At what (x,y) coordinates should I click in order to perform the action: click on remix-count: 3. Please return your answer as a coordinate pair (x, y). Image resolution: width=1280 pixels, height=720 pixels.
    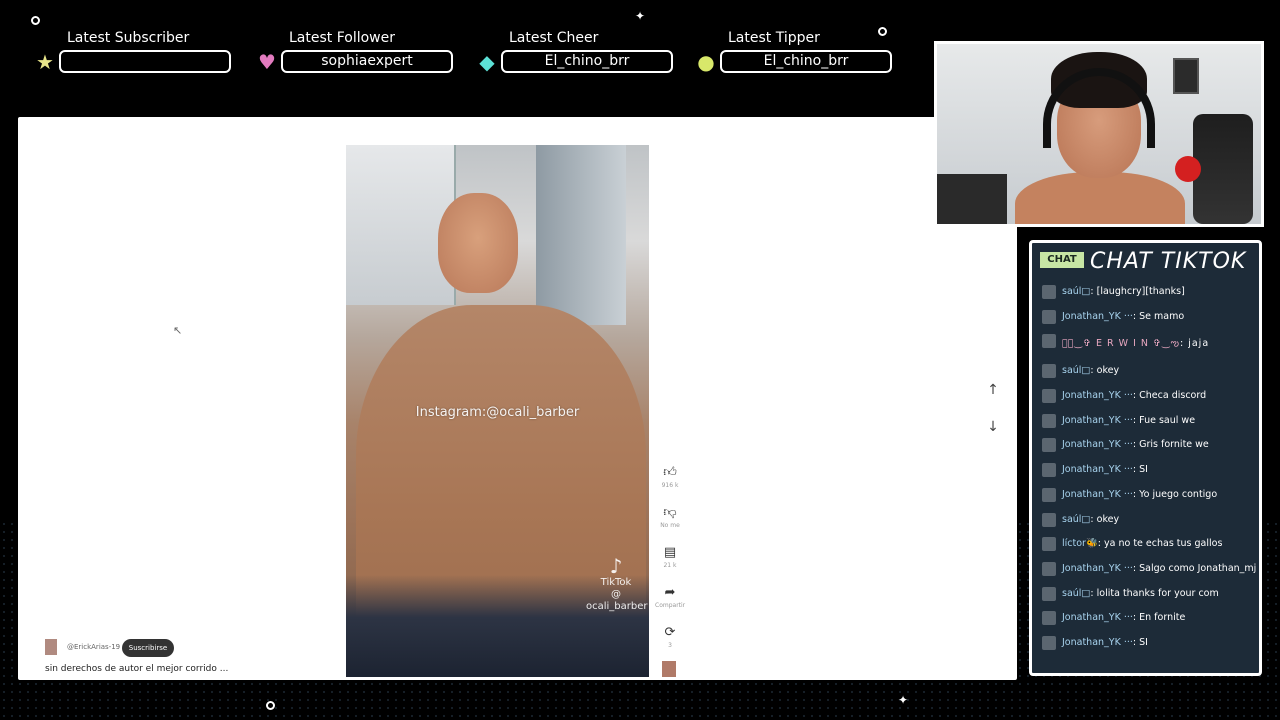
    Looking at the image, I should click on (670, 645).